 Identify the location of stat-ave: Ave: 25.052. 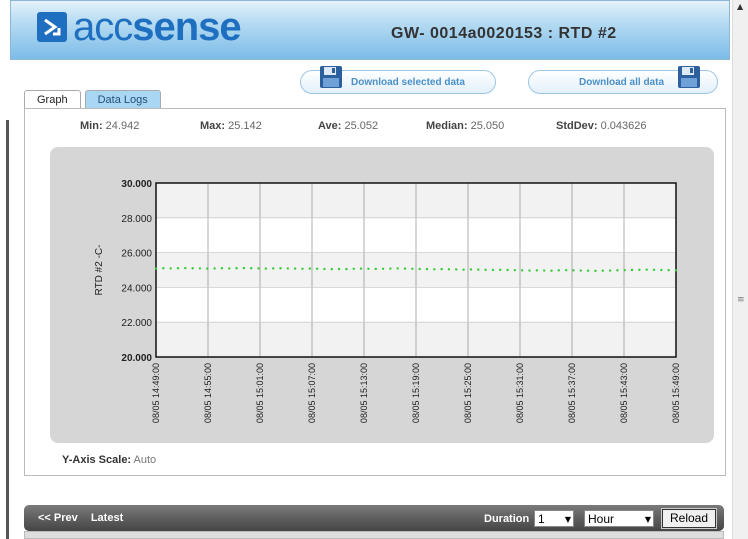
(348, 126).